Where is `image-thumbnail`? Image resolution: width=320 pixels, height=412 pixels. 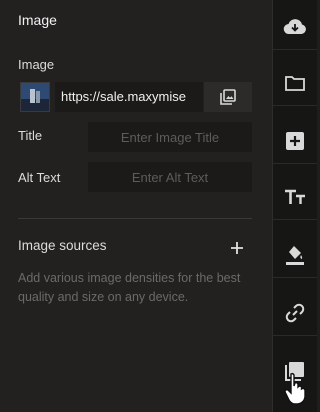
image-thumbnail is located at coordinates (35, 97).